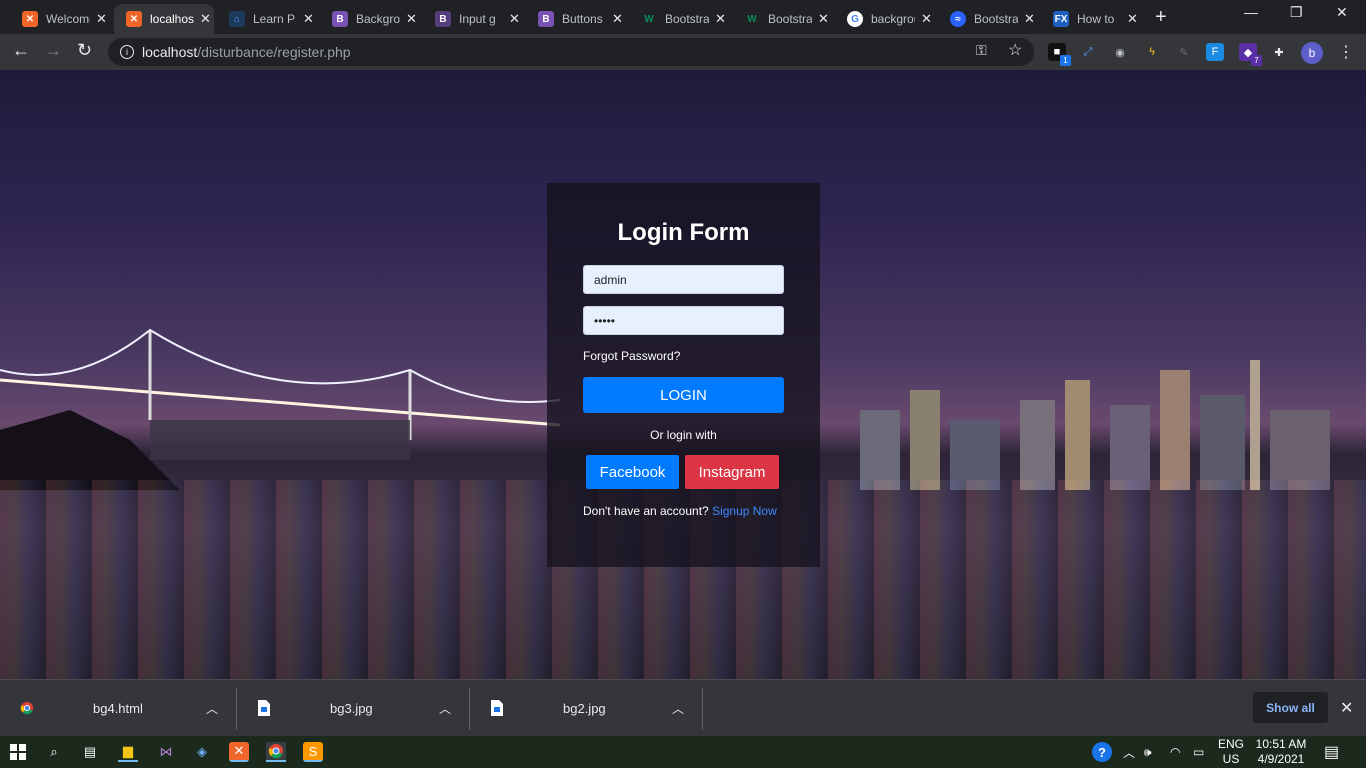 The image size is (1366, 768). Describe the element at coordinates (21, 50) in the screenshot. I see `back-icon: ←` at that location.